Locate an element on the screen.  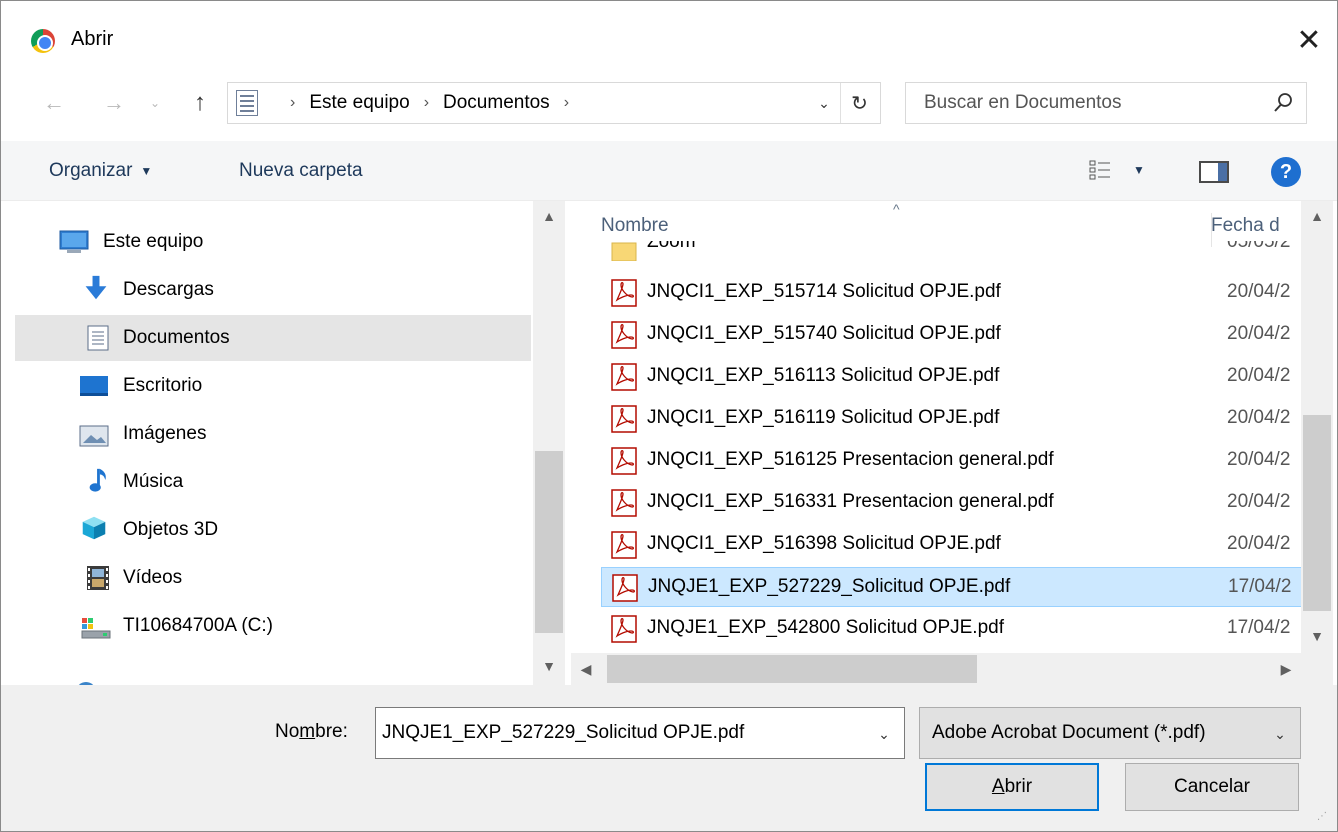
view-details-icon is located at coordinates (1100, 170).